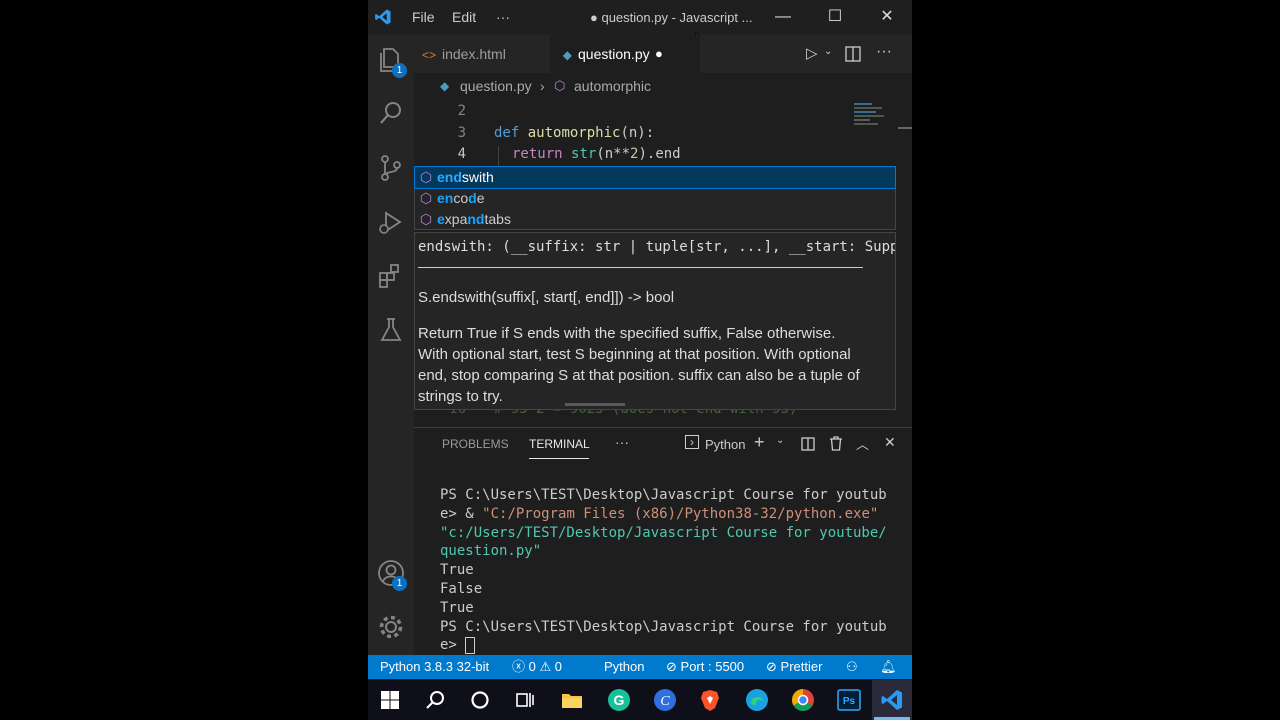  Describe the element at coordinates (390, 700) in the screenshot. I see `windows-start-icon` at that location.